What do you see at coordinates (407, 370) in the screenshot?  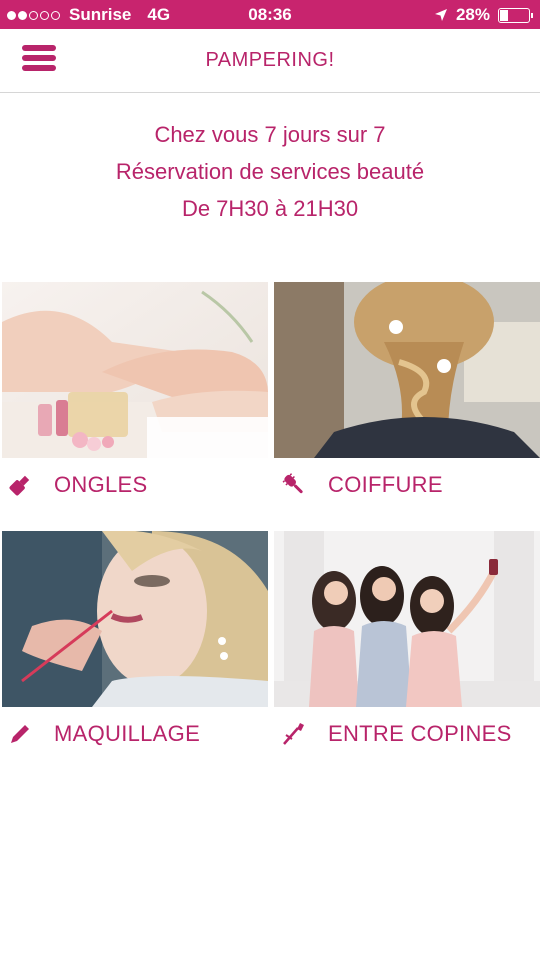 I see `hair-photo` at bounding box center [407, 370].